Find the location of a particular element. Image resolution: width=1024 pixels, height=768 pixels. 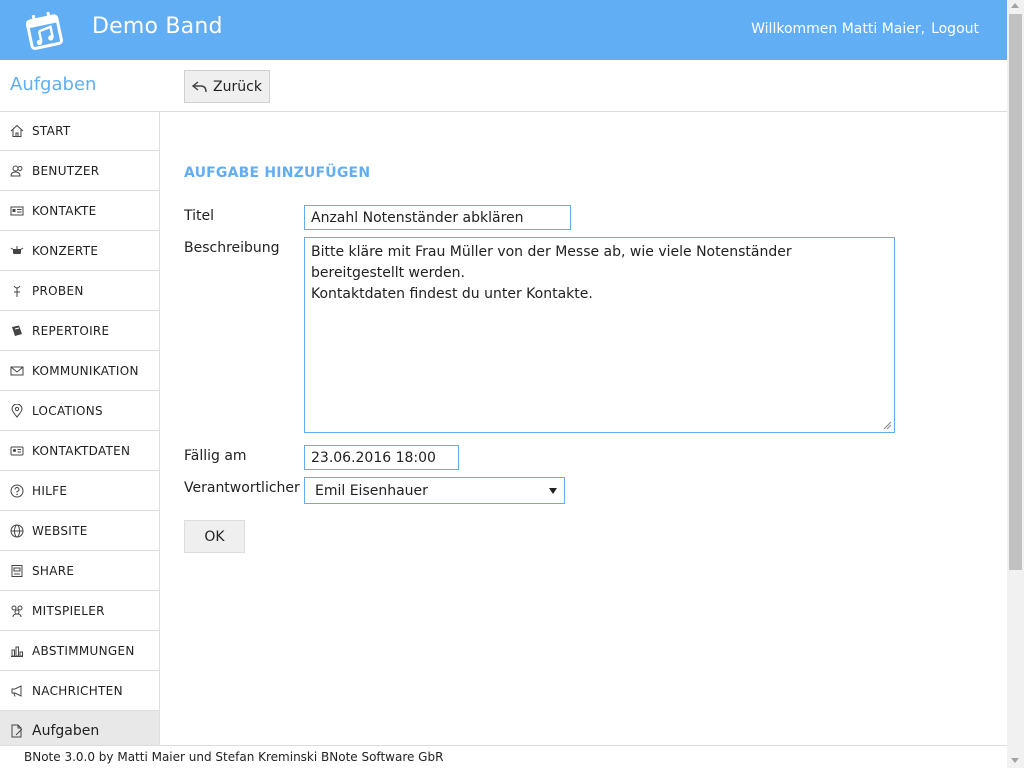

group-icon is located at coordinates (17, 611).